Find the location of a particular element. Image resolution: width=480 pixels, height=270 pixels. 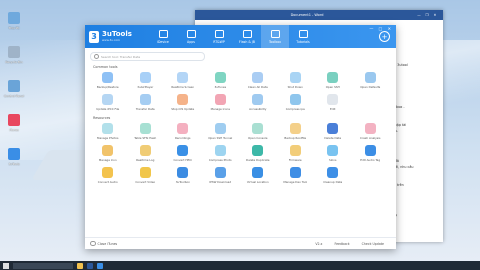

tool-compress-ipa: Compress ipa is located at coordinates (296, 102).